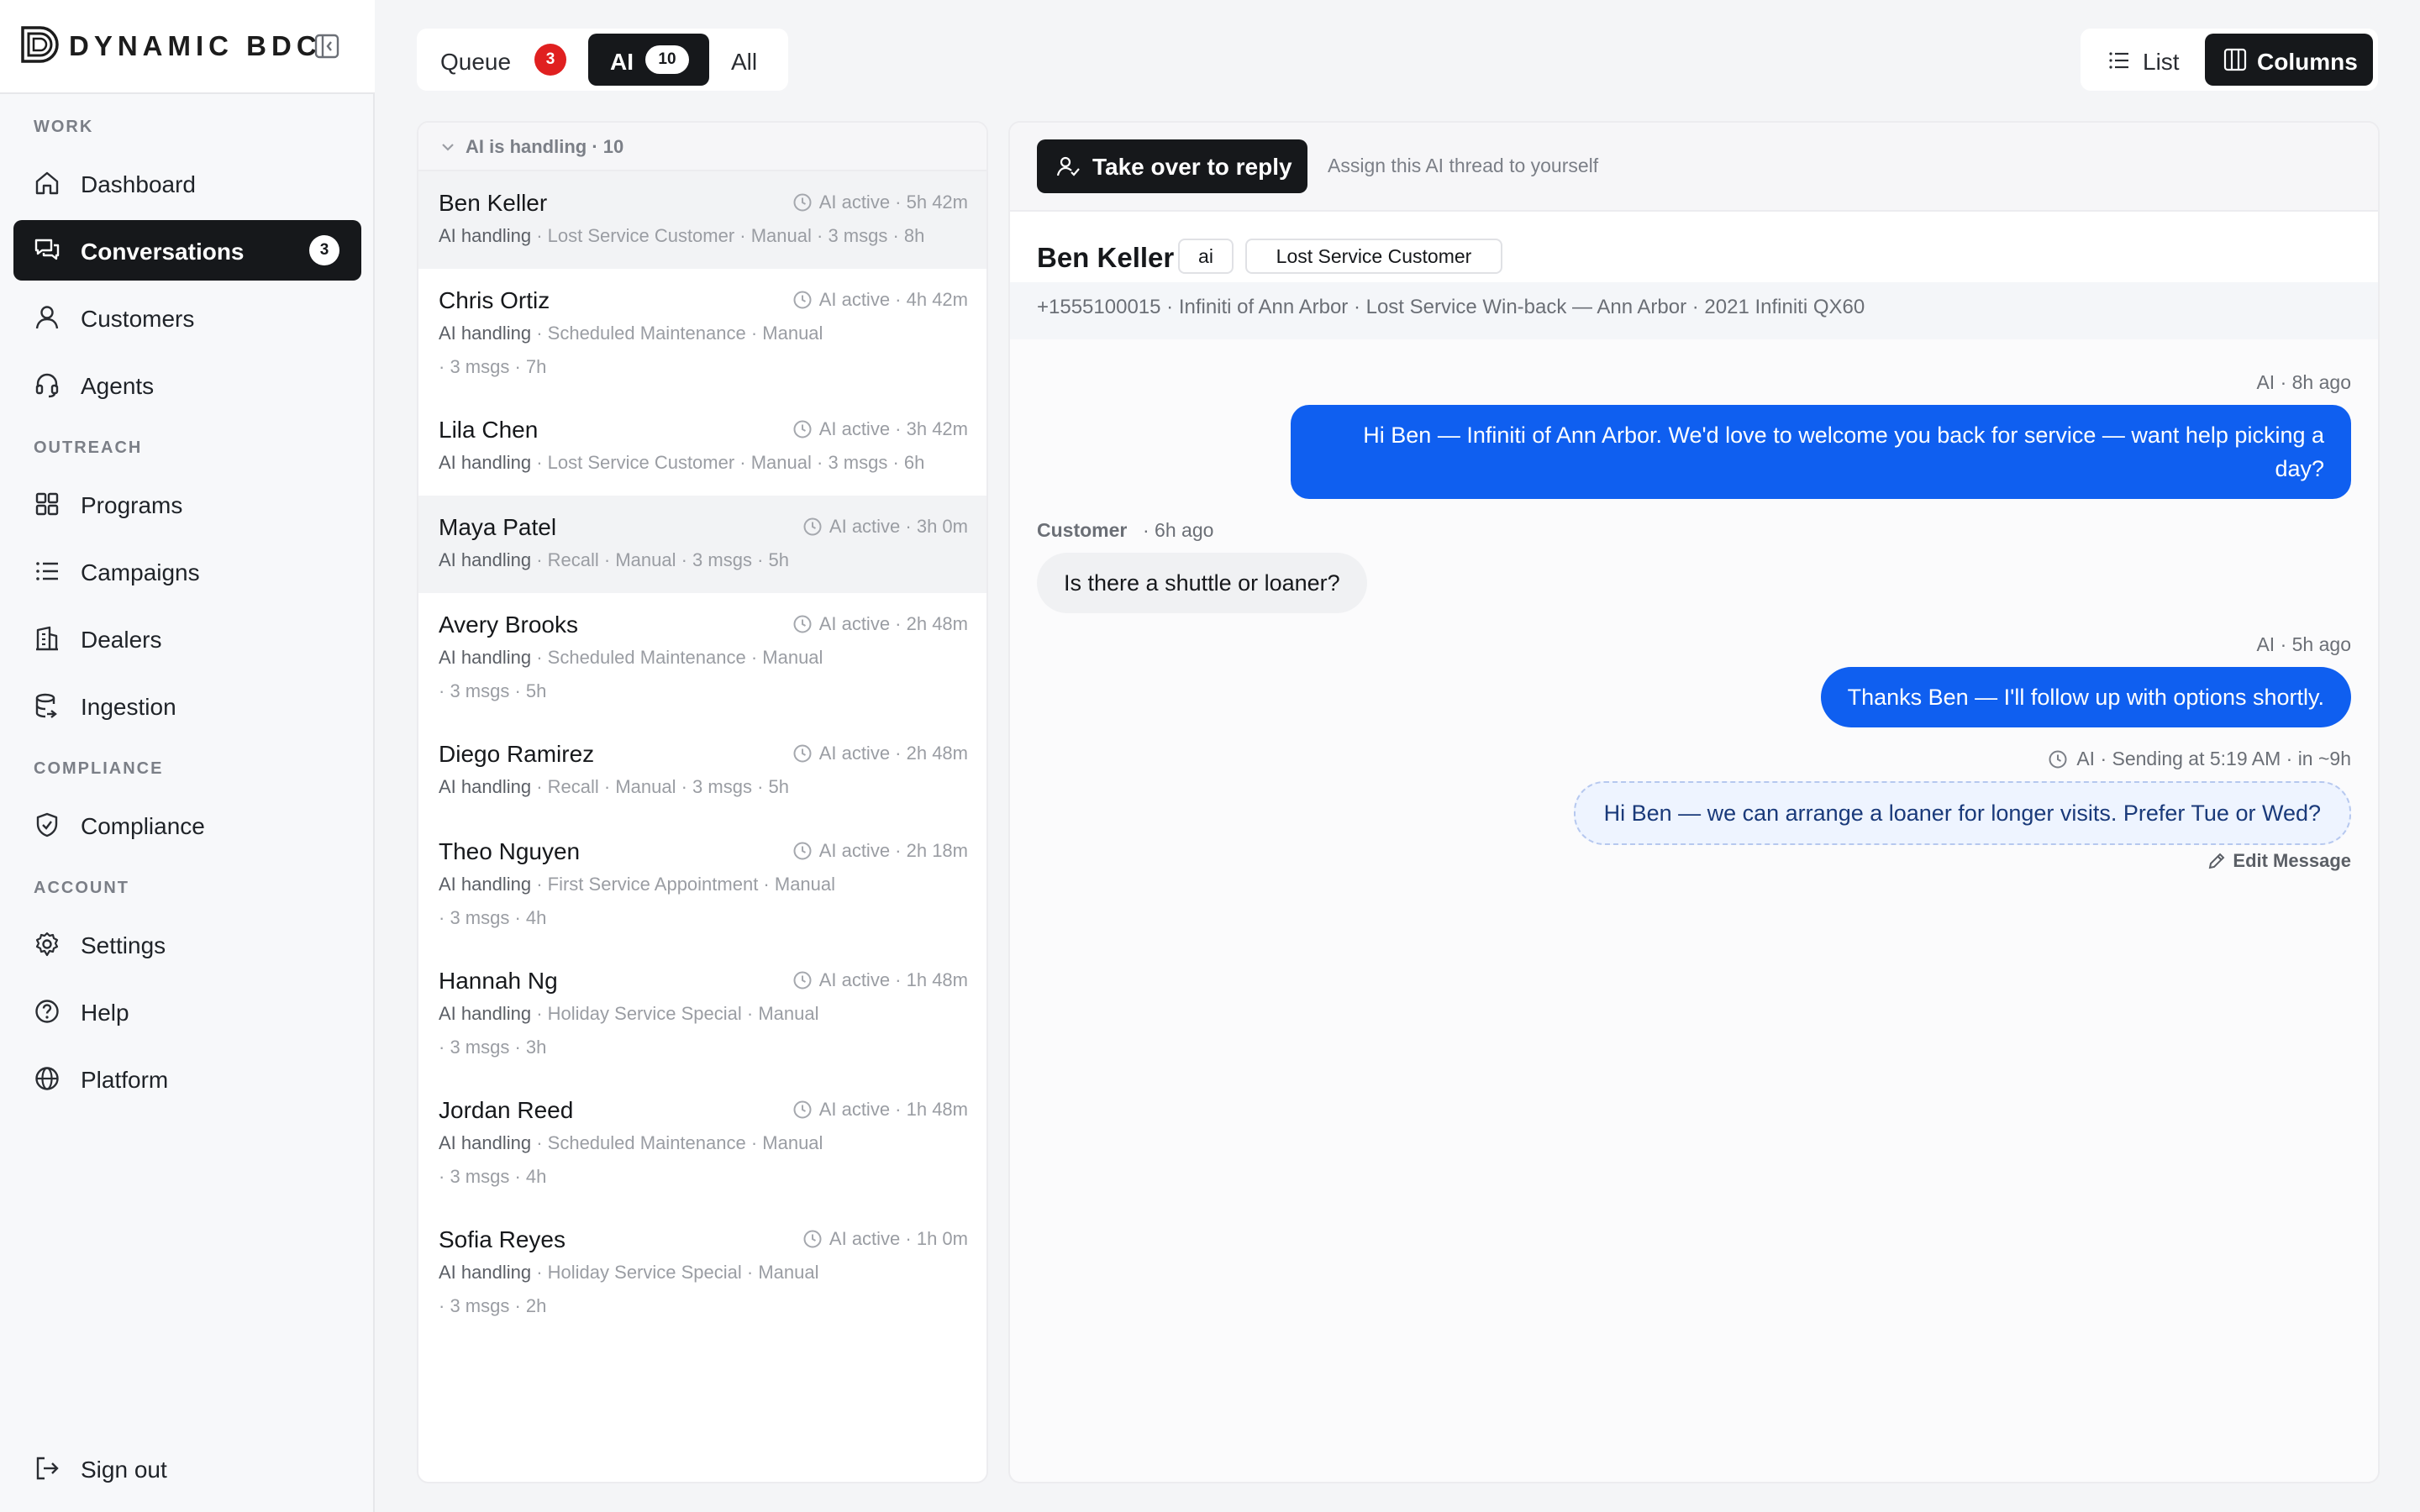 The width and height of the screenshot is (2420, 1512). What do you see at coordinates (187, 504) in the screenshot?
I see `sidebar-item-programs: Programs` at bounding box center [187, 504].